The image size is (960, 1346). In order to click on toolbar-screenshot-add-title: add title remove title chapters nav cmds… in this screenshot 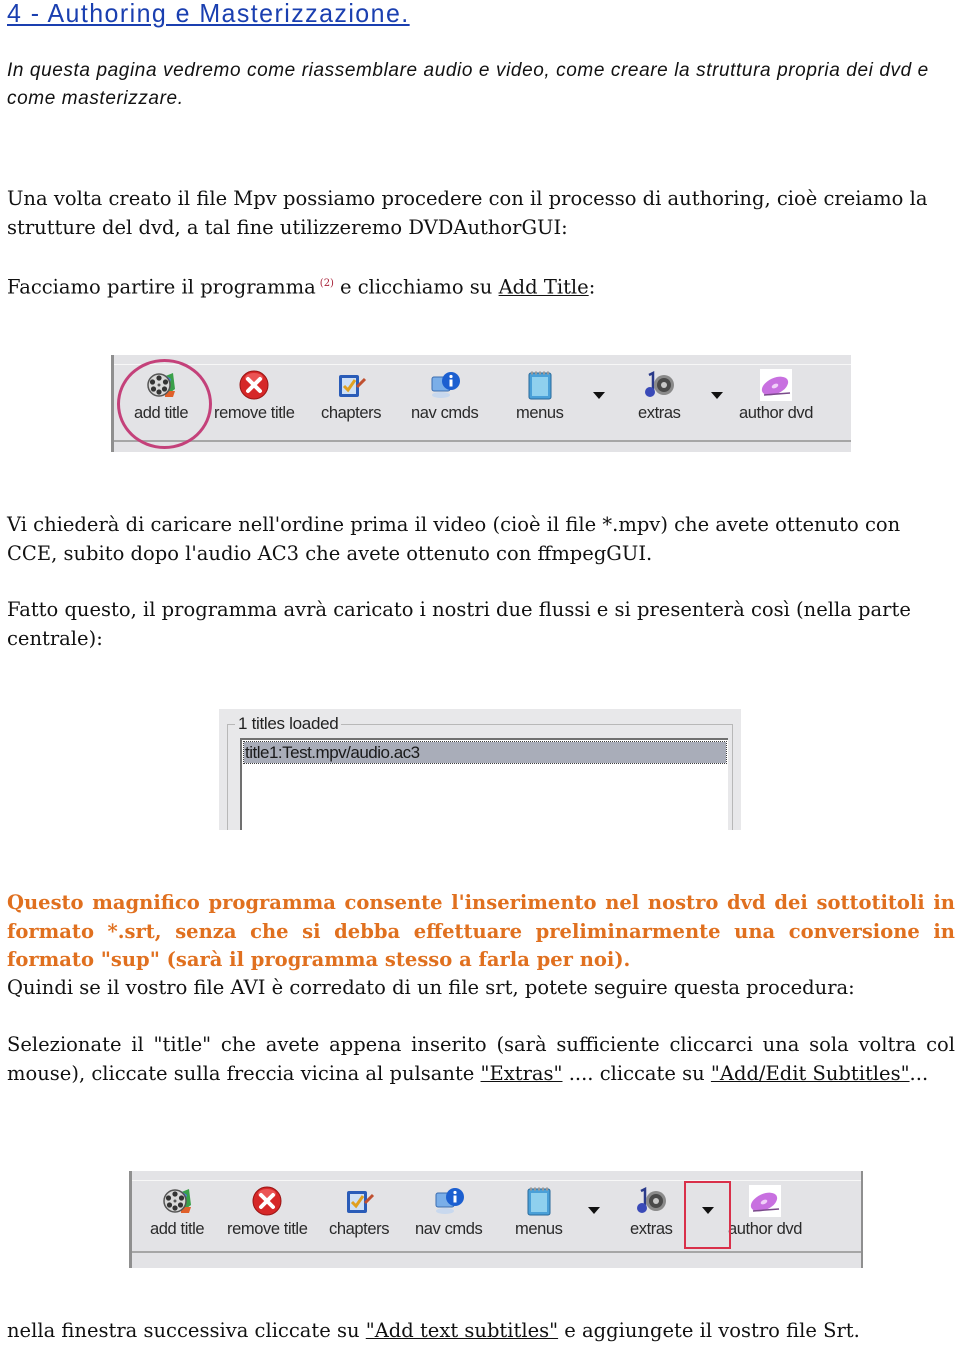, I will do `click(481, 403)`.